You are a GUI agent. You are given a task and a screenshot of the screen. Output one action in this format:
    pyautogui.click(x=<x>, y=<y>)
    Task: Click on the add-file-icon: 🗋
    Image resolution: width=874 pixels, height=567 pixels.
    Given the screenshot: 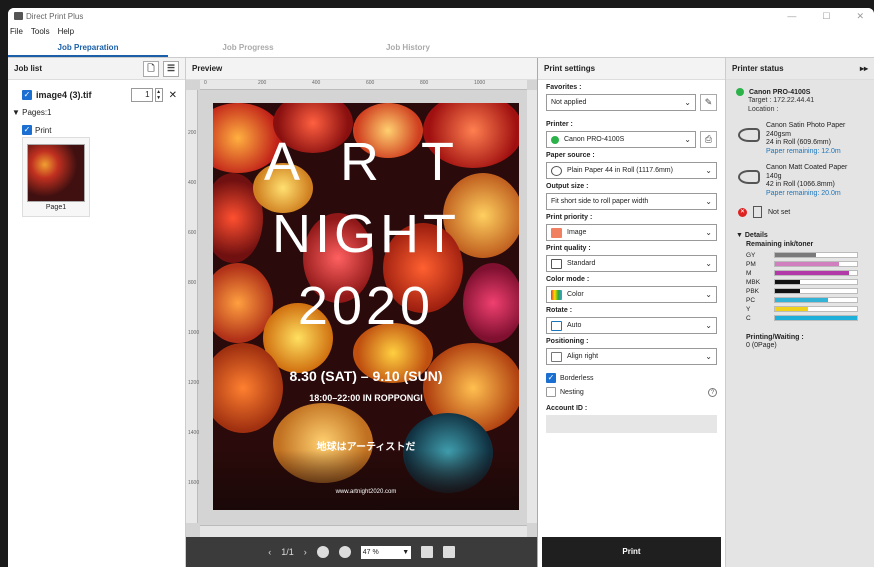 What is the action you would take?
    pyautogui.click(x=151, y=67)
    